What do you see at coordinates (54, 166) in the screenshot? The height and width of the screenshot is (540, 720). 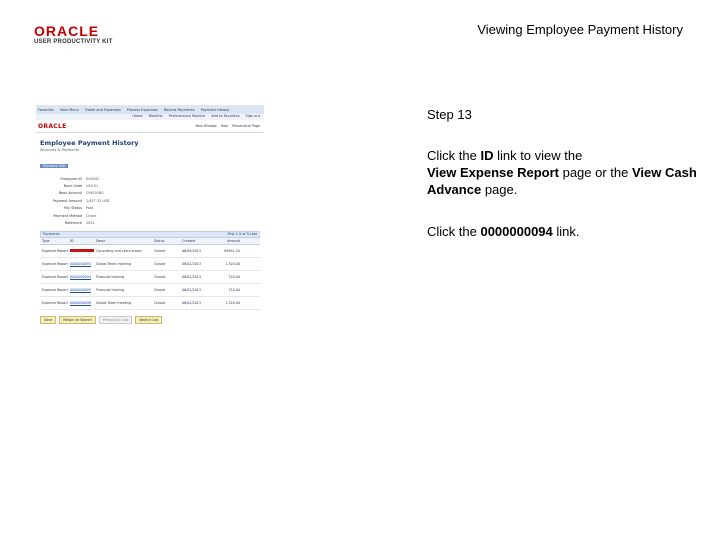 I see `tab-payment-info: Payment Info` at bounding box center [54, 166].